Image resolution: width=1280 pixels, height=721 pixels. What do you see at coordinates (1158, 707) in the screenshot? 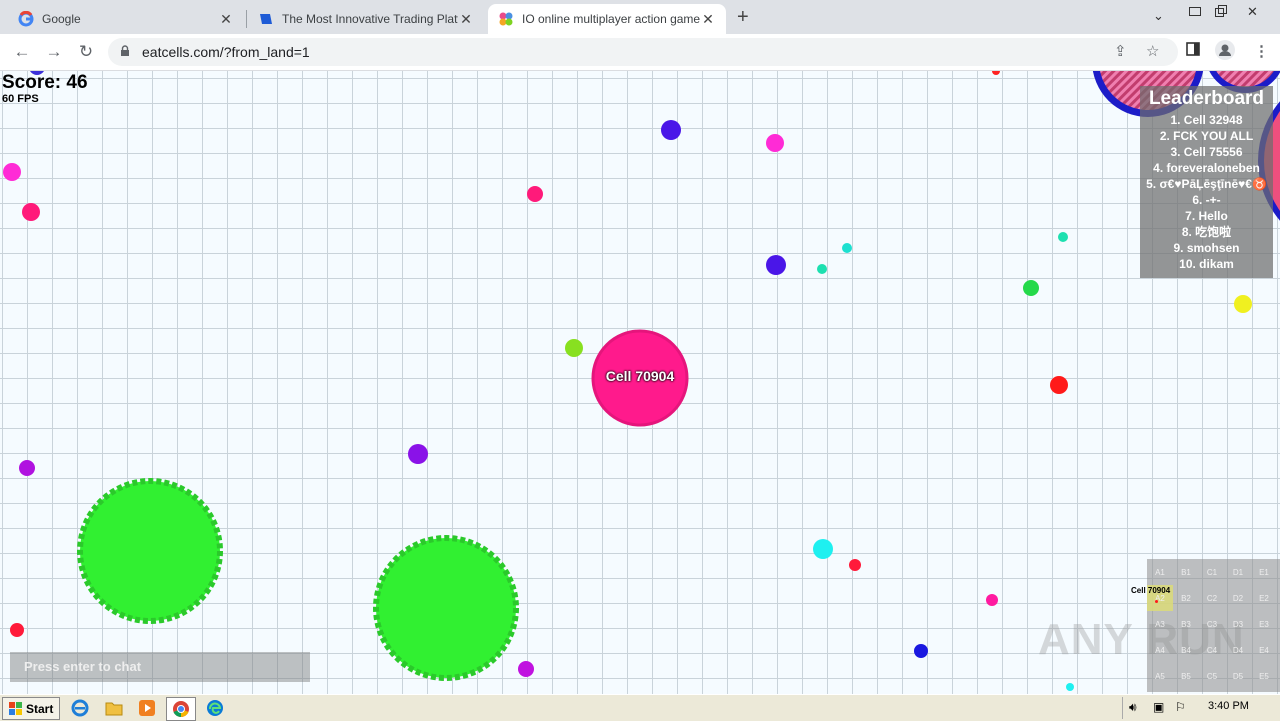
I see `network-icon: ▣` at bounding box center [1158, 707].